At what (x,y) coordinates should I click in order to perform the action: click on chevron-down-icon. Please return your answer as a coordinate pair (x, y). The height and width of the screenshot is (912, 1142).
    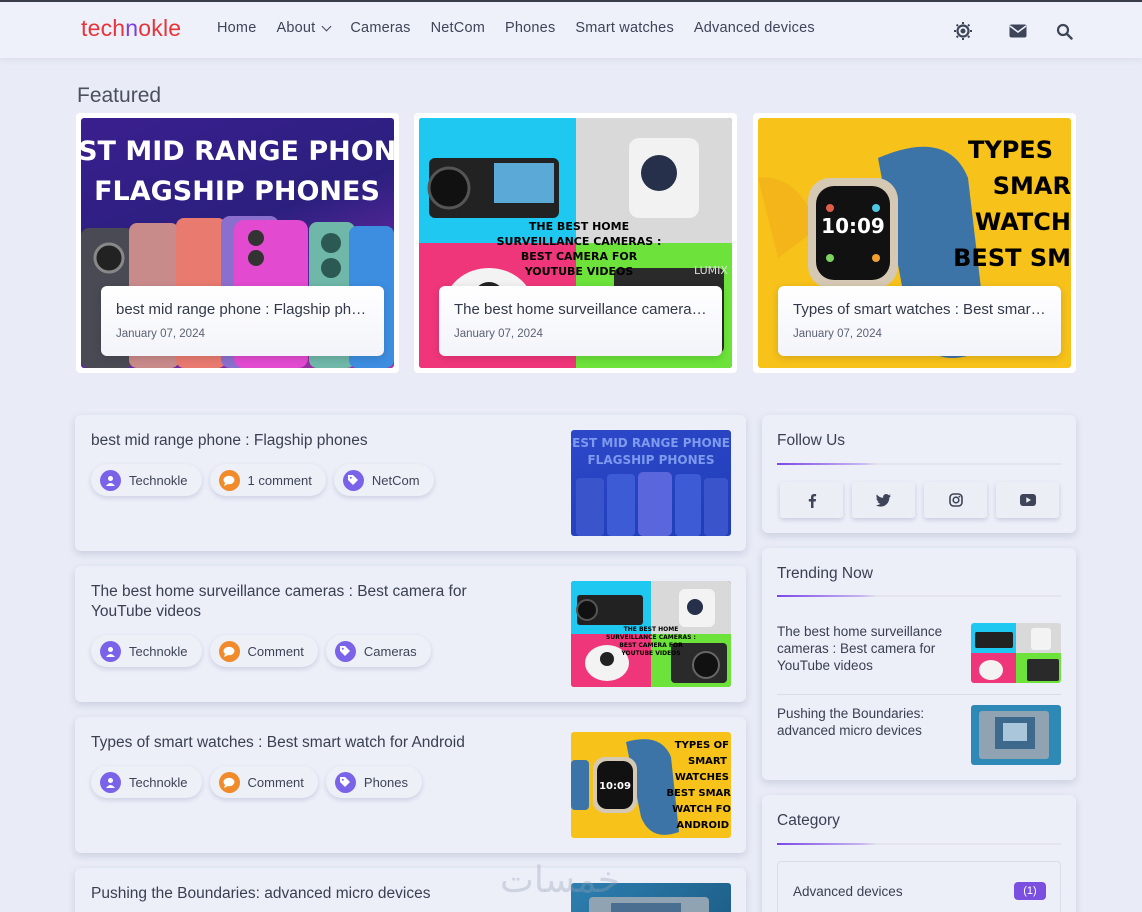
    Looking at the image, I should click on (326, 26).